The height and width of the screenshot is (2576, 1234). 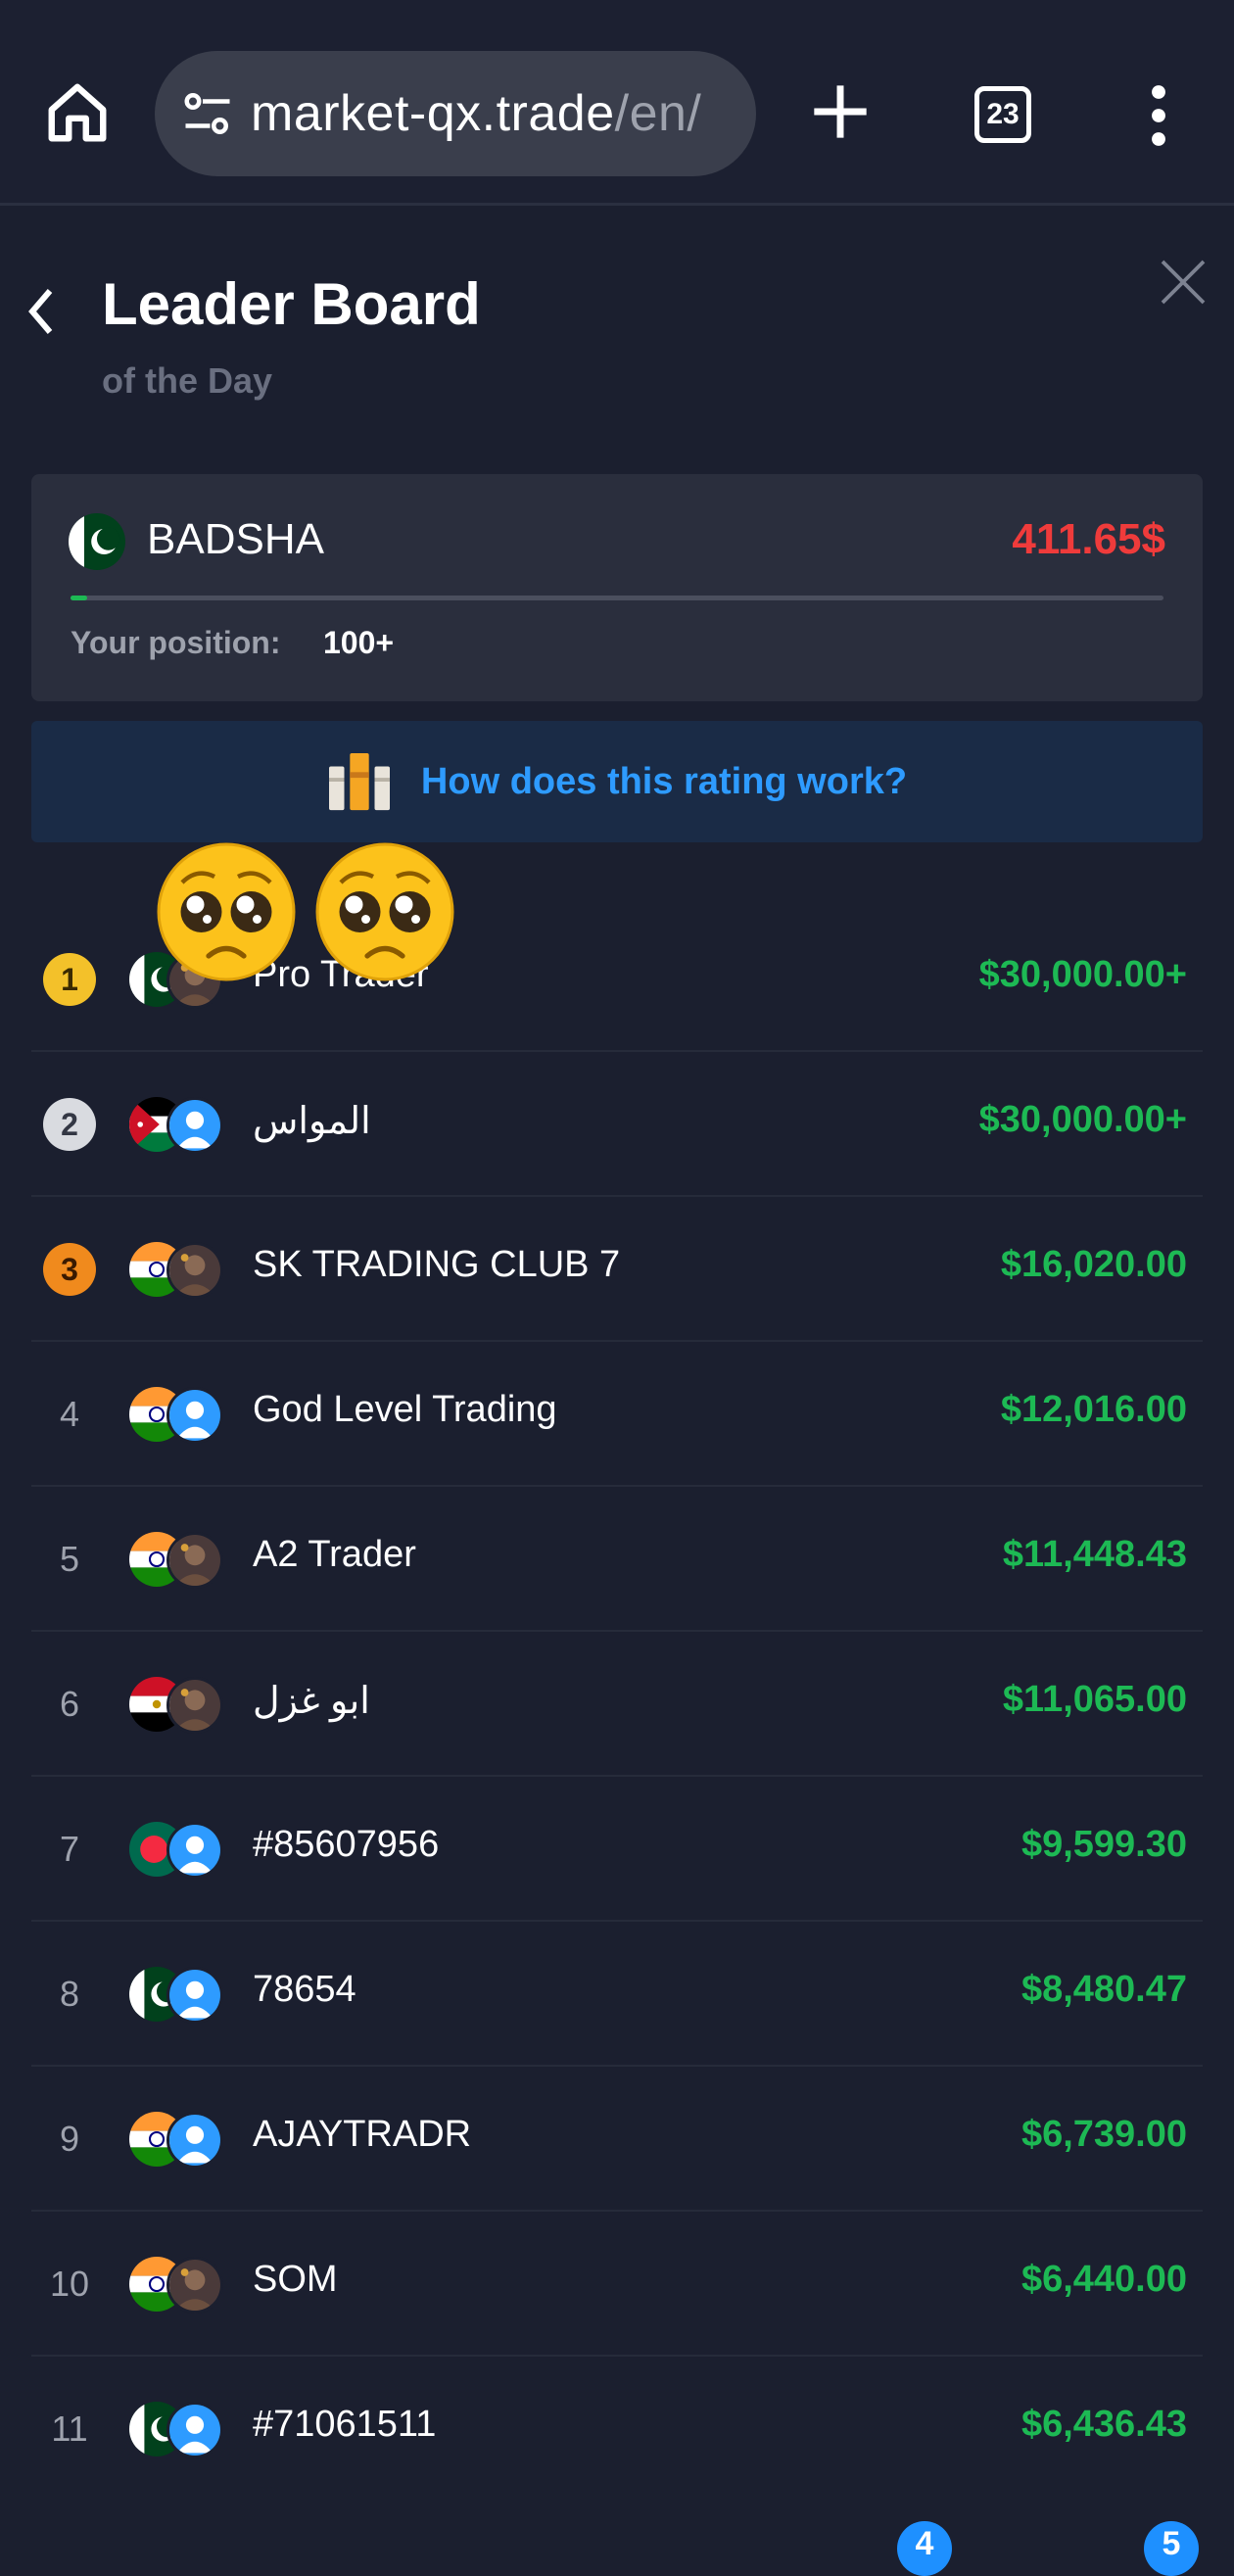 I want to click on address-bar: market-qx.trade/en/, so click(x=455, y=114).